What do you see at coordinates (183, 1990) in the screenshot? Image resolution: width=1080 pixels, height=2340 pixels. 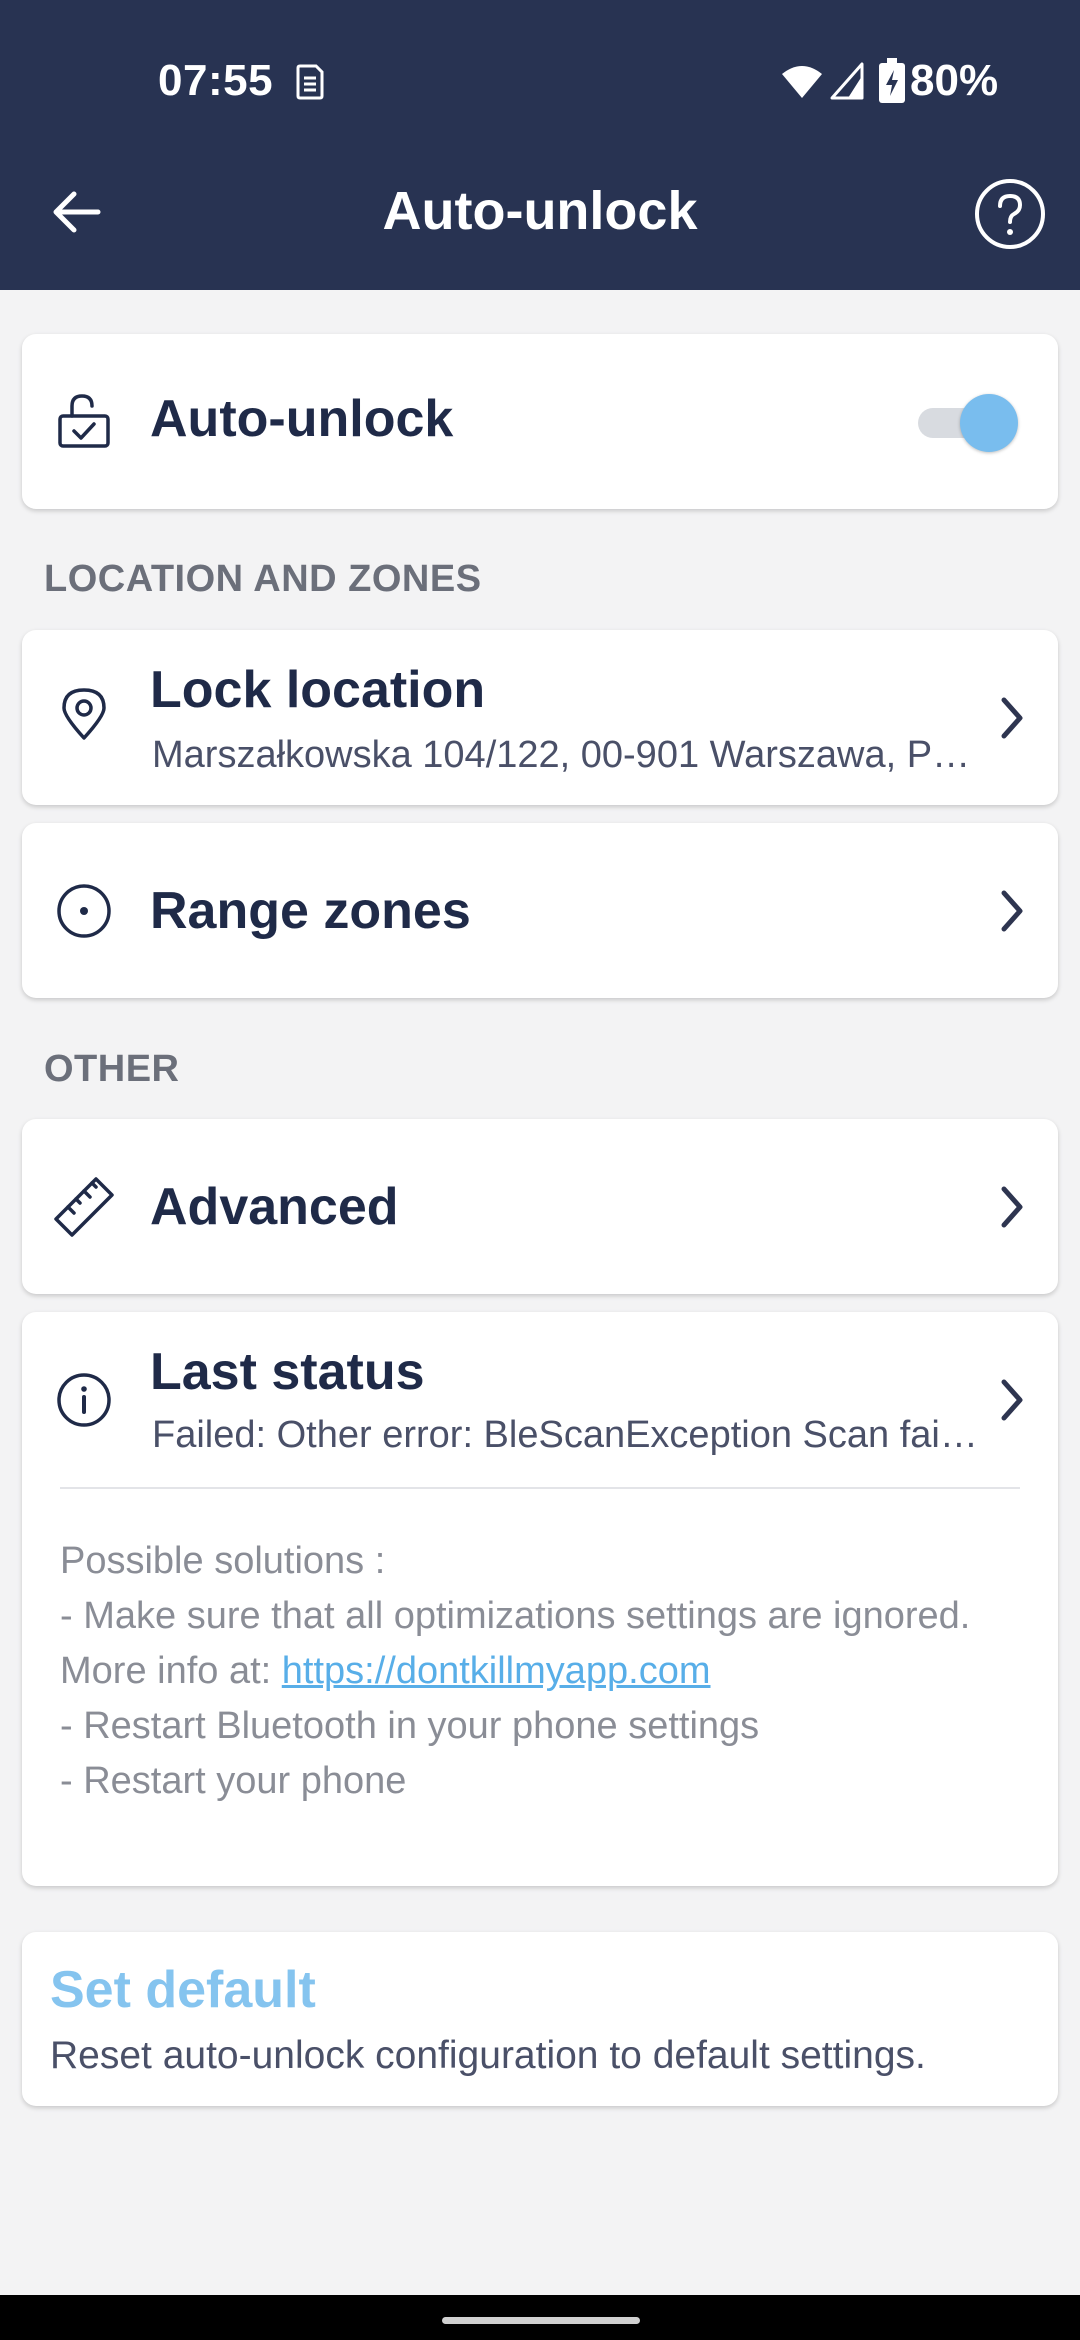 I see `set-default-button: Set default` at bounding box center [183, 1990].